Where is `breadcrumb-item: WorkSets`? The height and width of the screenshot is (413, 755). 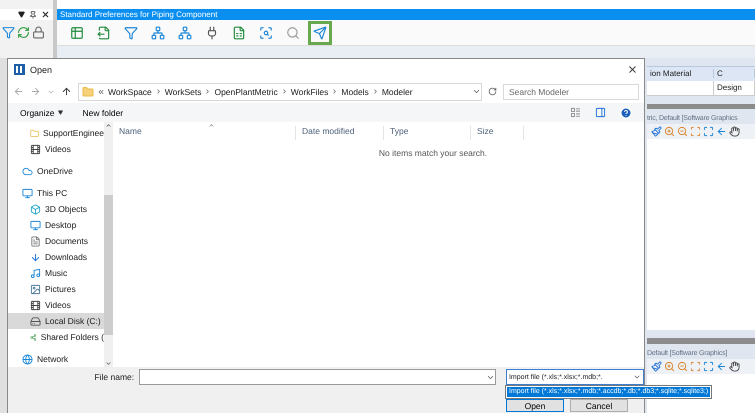 breadcrumb-item: WorkSets is located at coordinates (183, 91).